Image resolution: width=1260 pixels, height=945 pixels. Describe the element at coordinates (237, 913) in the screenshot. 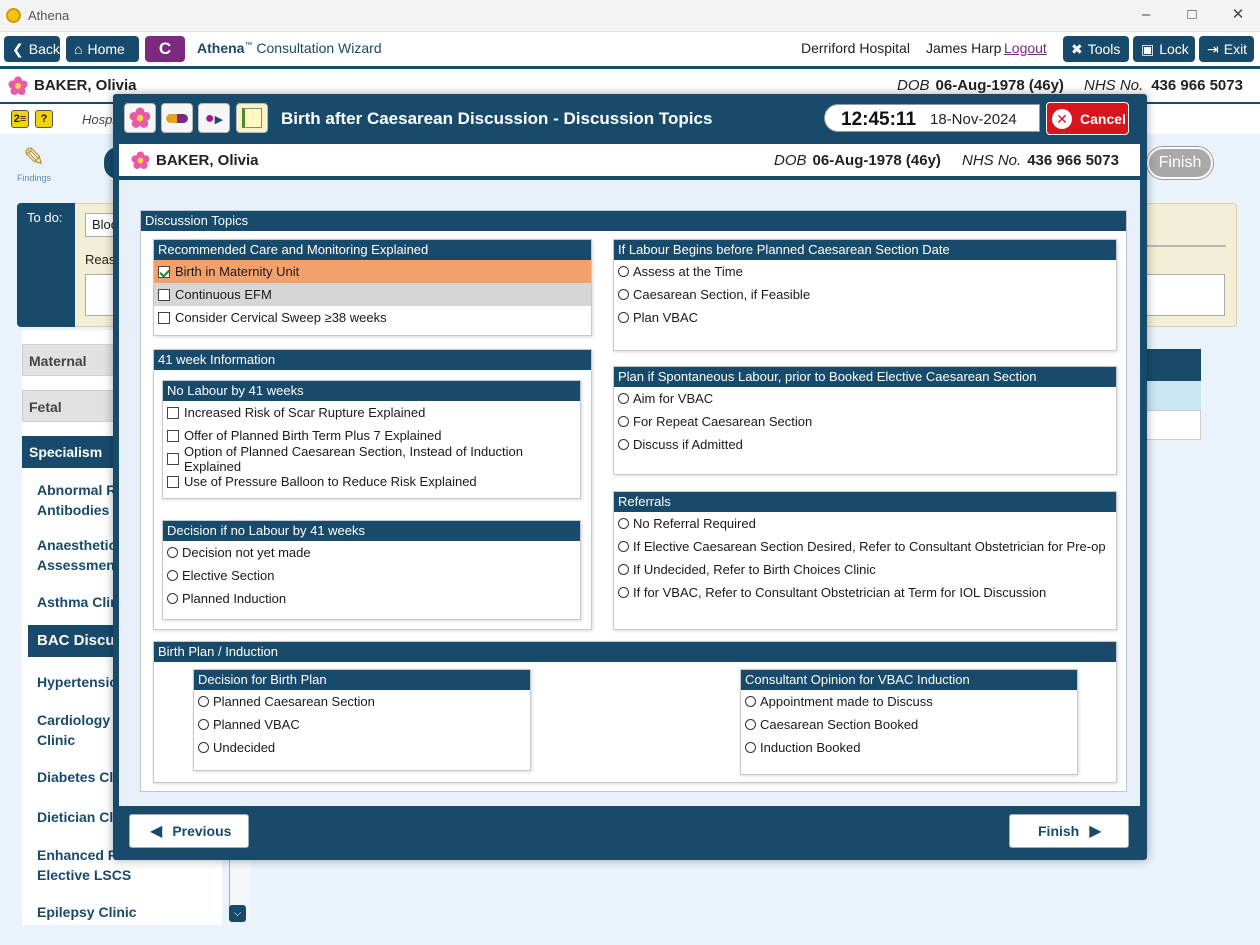

I see `chevron-down-icon: ⌵` at that location.